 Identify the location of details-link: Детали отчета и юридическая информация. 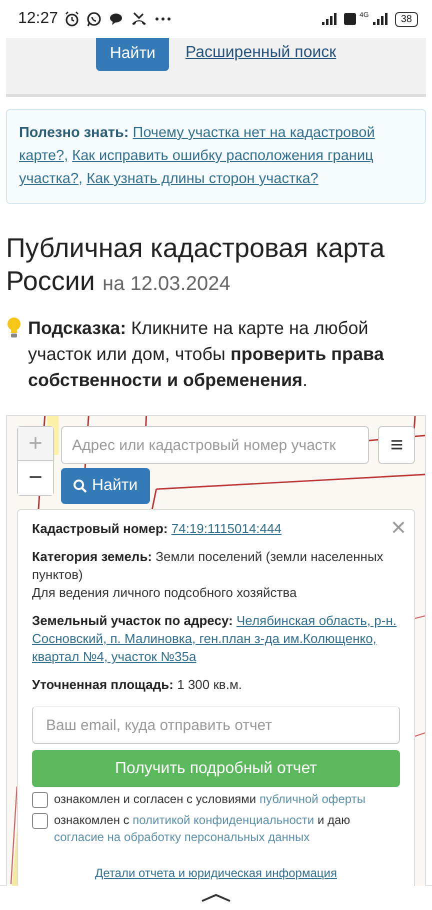
(216, 873).